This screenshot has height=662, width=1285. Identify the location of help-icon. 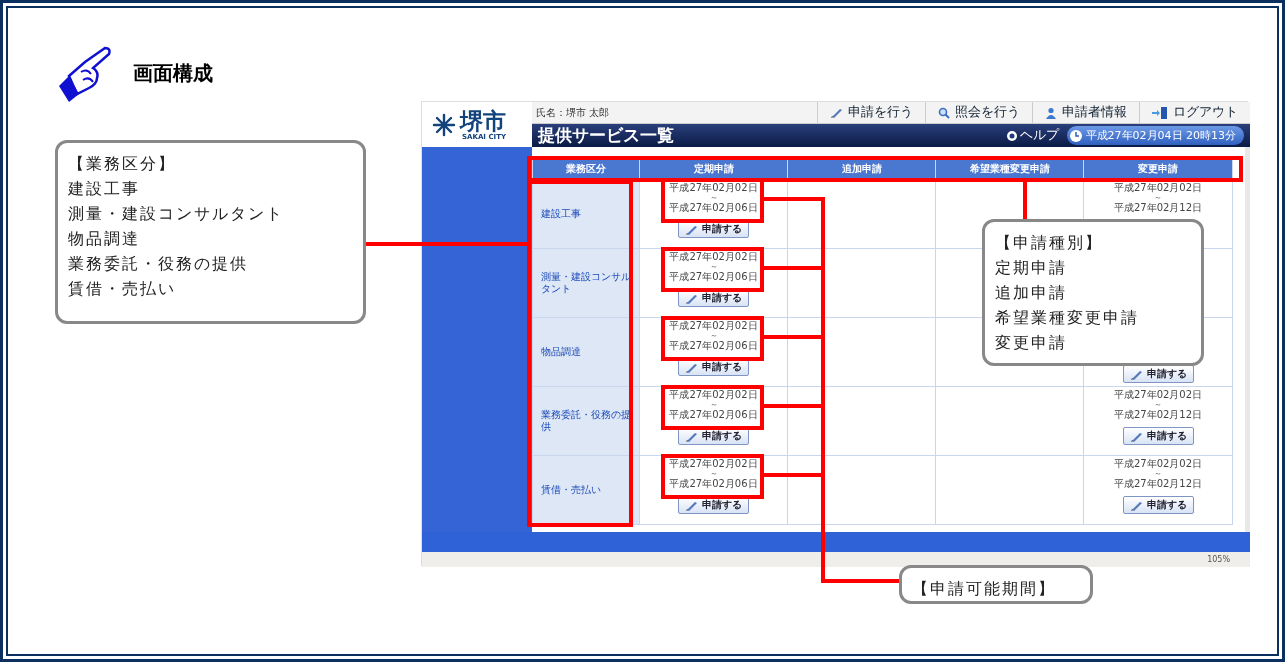
(1011, 135).